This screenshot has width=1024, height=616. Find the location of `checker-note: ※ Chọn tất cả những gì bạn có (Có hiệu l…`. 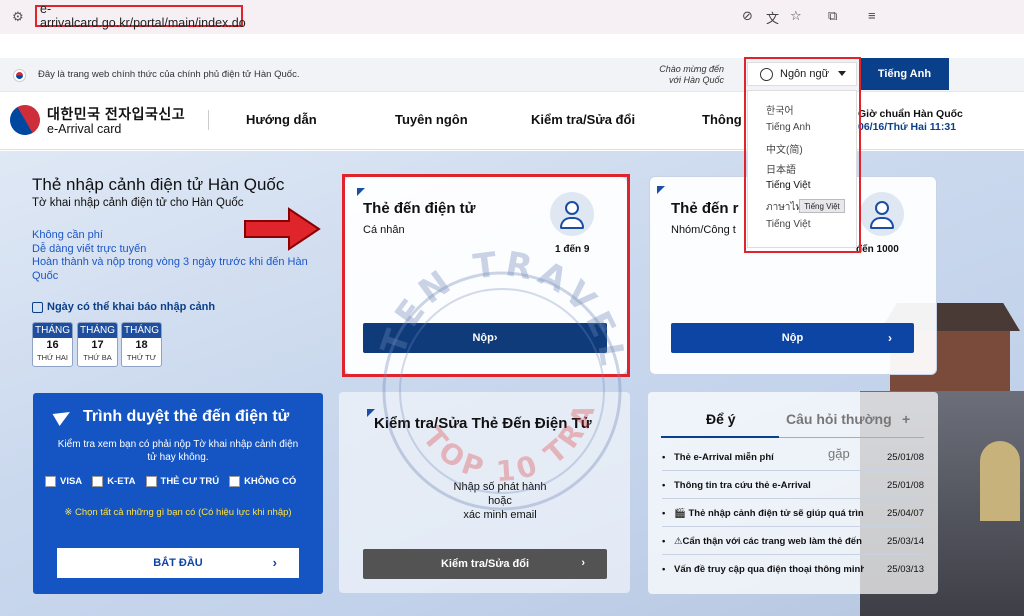

checker-note: ※ Chọn tất cả những gì bạn có (Có hiệu l… is located at coordinates (178, 512).